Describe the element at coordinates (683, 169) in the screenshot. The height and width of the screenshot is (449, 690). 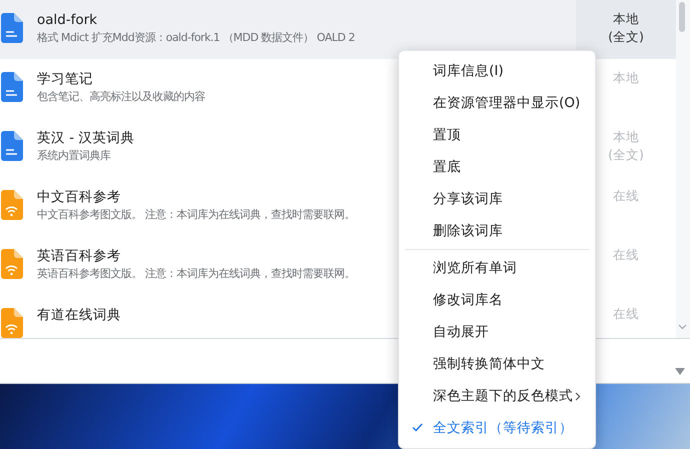
I see `scrollbar` at that location.